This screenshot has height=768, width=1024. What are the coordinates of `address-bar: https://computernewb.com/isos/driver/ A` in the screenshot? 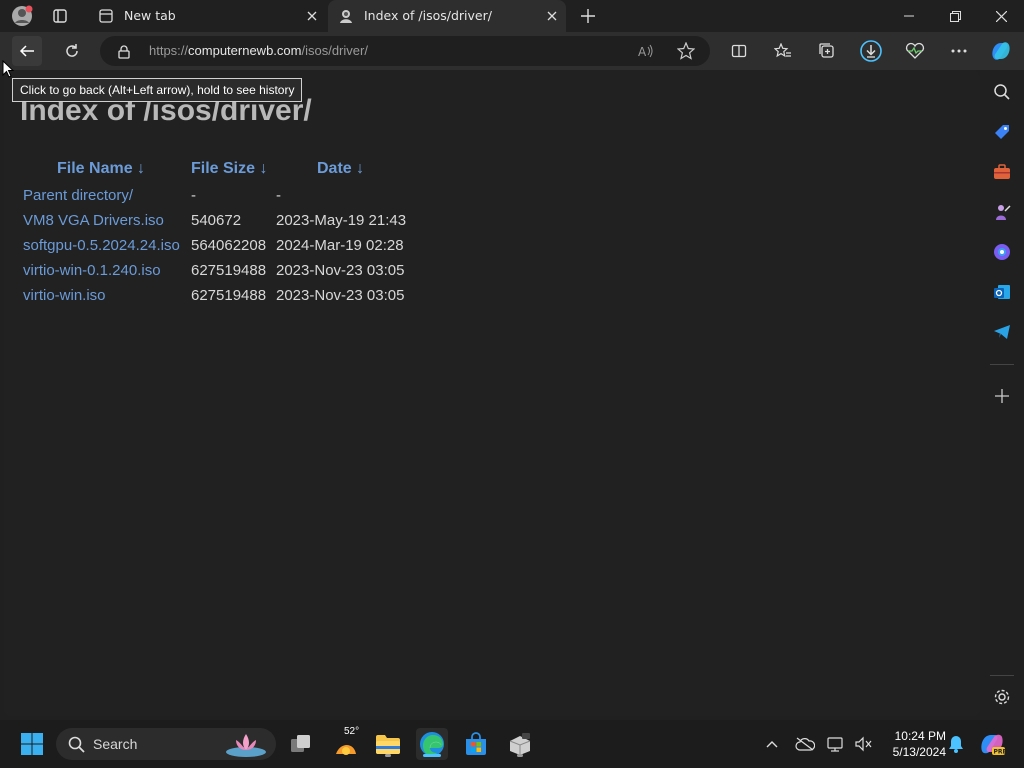 It's located at (405, 51).